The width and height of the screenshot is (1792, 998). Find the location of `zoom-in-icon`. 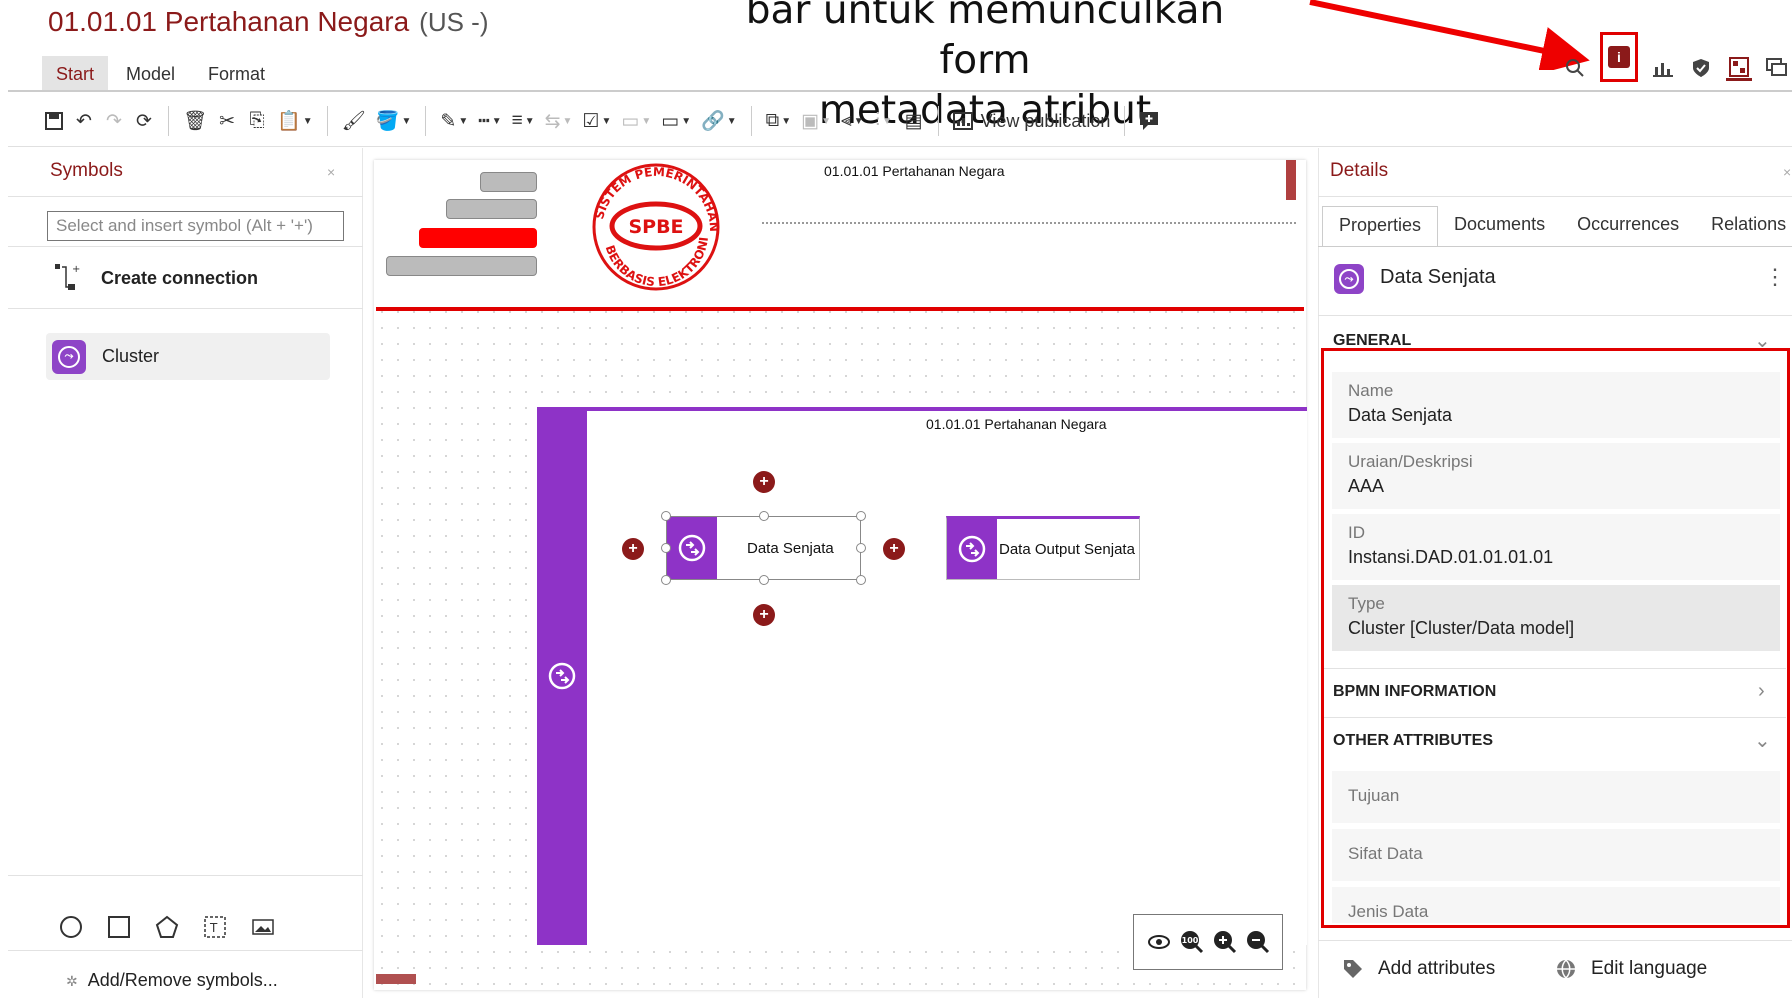

zoom-in-icon is located at coordinates (1225, 942).